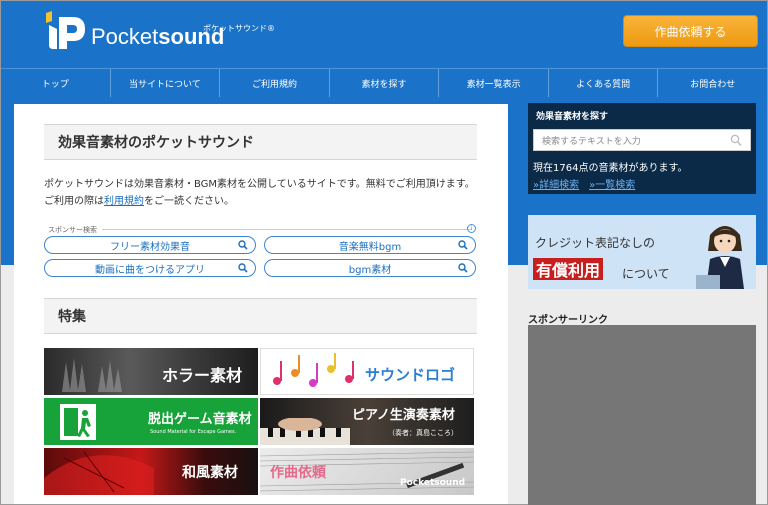  I want to click on nav-item-top: トップ, so click(56, 83).